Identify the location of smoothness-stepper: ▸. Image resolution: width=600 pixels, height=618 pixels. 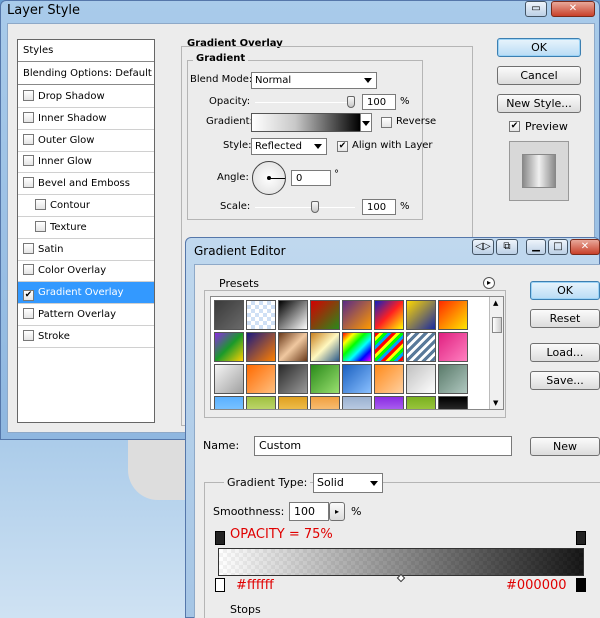
(337, 511).